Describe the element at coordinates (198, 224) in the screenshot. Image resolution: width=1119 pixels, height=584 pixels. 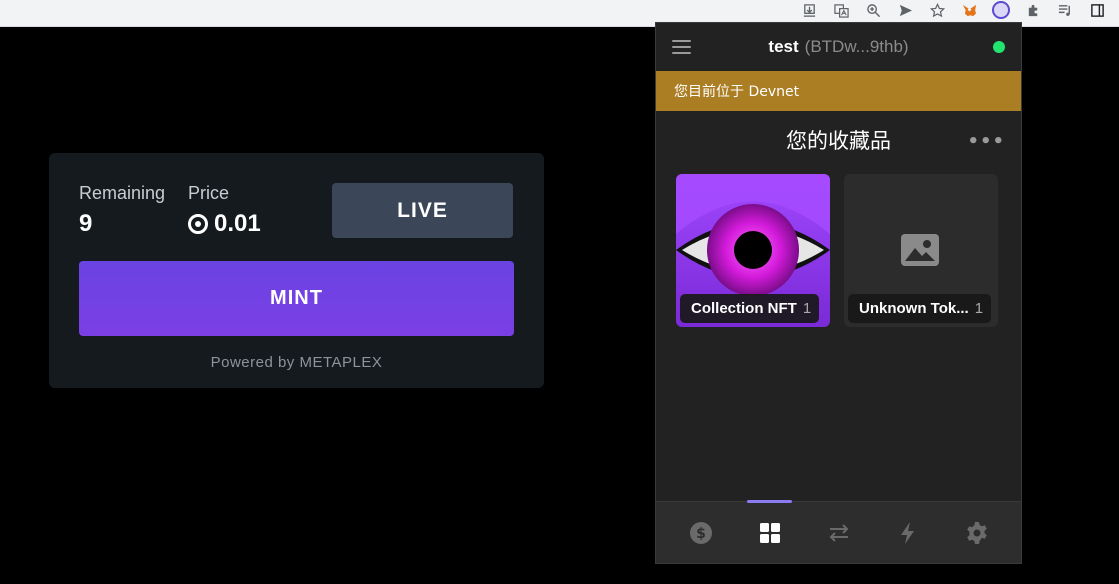
I see `sol-icon` at that location.